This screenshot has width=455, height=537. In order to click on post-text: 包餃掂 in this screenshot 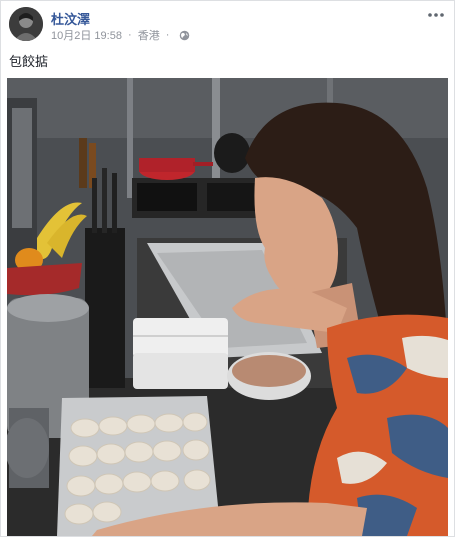, I will do `click(29, 61)`.